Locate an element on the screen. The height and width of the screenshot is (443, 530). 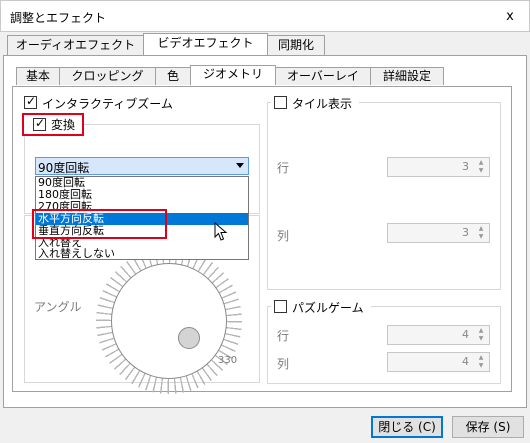
subtab-advanced: 詳細設定 is located at coordinates (407, 76).